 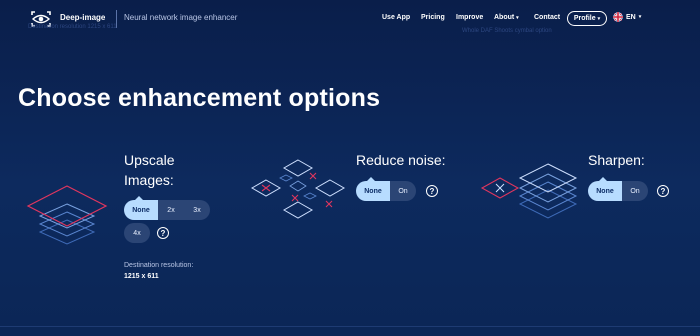 I want to click on tagline: Neural network image enhancer, so click(x=181, y=17).